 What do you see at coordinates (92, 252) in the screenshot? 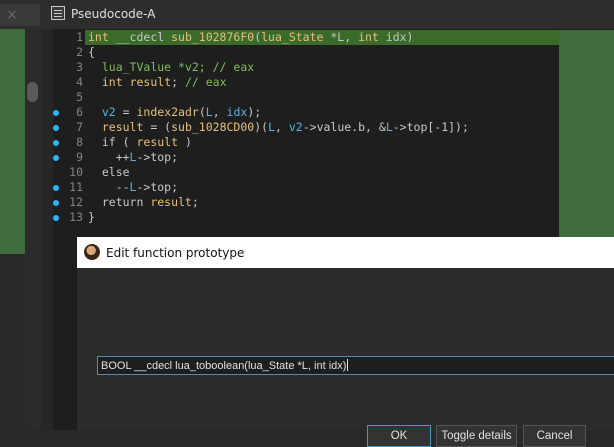
I see `avatar-icon` at bounding box center [92, 252].